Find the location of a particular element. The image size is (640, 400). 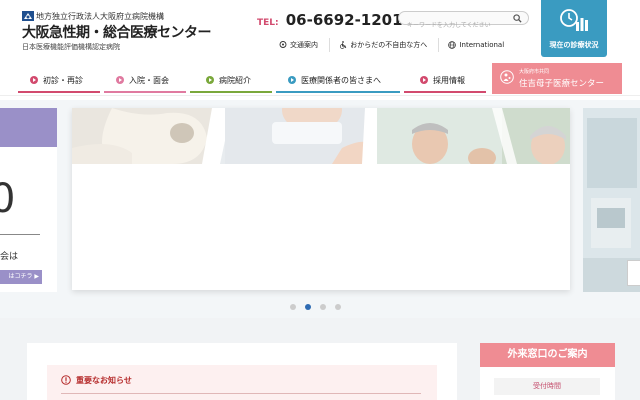

outpatient-panel: 外来窓口のご案内 受付時間 is located at coordinates (547, 371).